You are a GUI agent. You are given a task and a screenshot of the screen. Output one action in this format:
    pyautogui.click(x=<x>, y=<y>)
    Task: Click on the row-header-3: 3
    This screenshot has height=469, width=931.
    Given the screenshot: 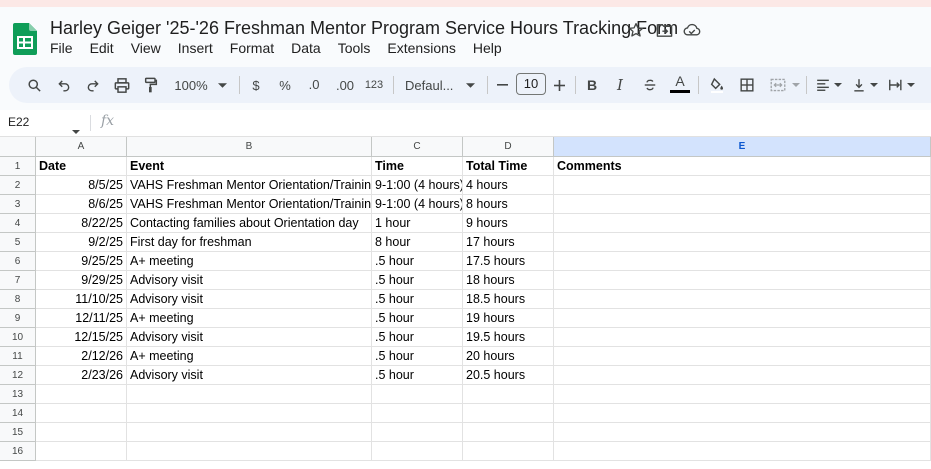 What is the action you would take?
    pyautogui.click(x=18, y=204)
    